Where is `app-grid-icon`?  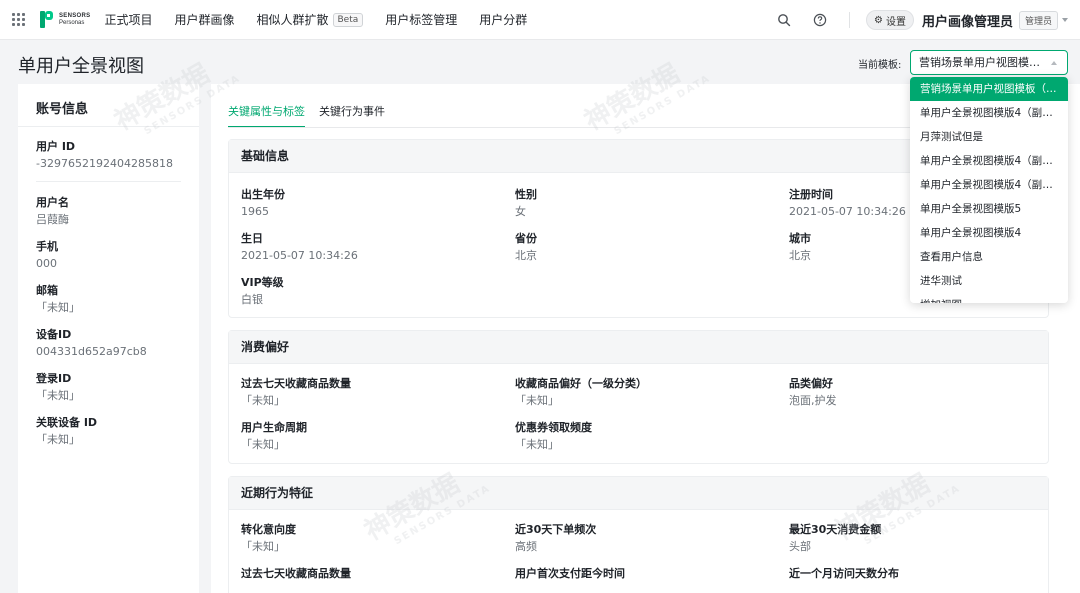
app-grid-icon is located at coordinates (19, 19).